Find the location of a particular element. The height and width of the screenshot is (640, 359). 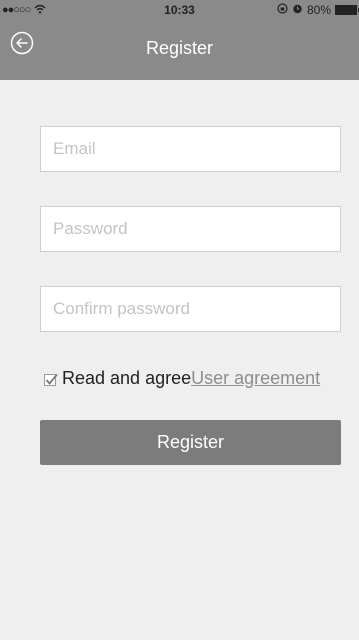

password-field is located at coordinates (190, 229).